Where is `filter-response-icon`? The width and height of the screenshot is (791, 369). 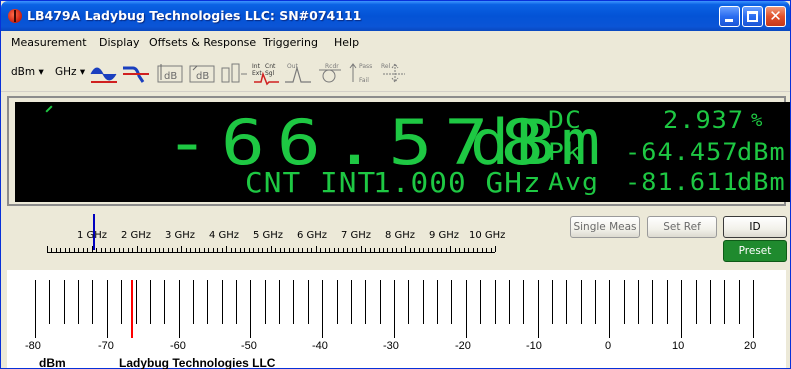 filter-response-icon is located at coordinates (136, 73).